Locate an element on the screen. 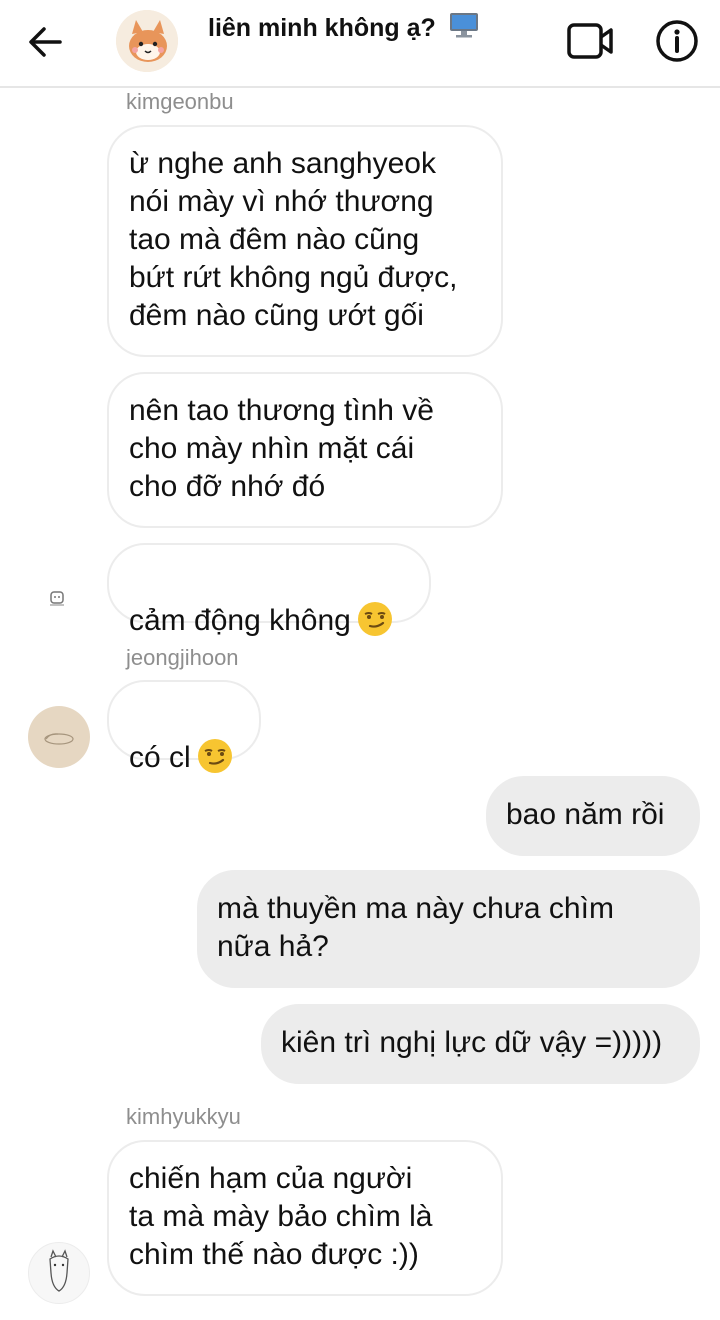 The width and height of the screenshot is (720, 1320). sender-name: kimgeonbu is located at coordinates (180, 101).